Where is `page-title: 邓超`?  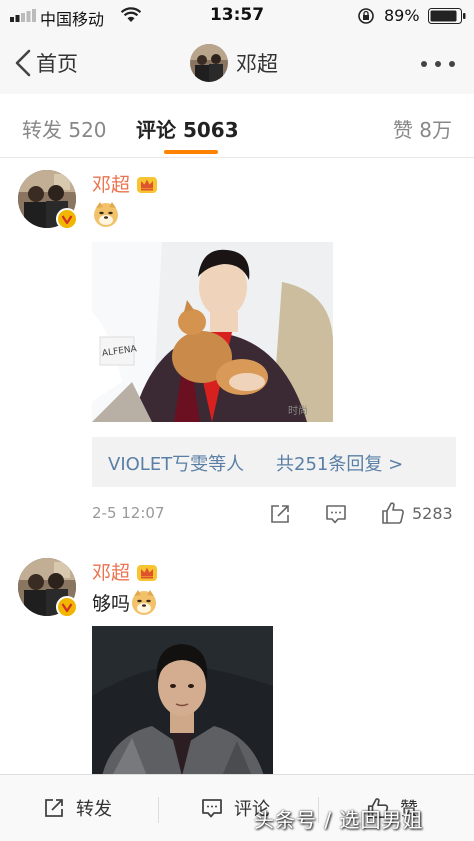 page-title: 邓超 is located at coordinates (257, 64).